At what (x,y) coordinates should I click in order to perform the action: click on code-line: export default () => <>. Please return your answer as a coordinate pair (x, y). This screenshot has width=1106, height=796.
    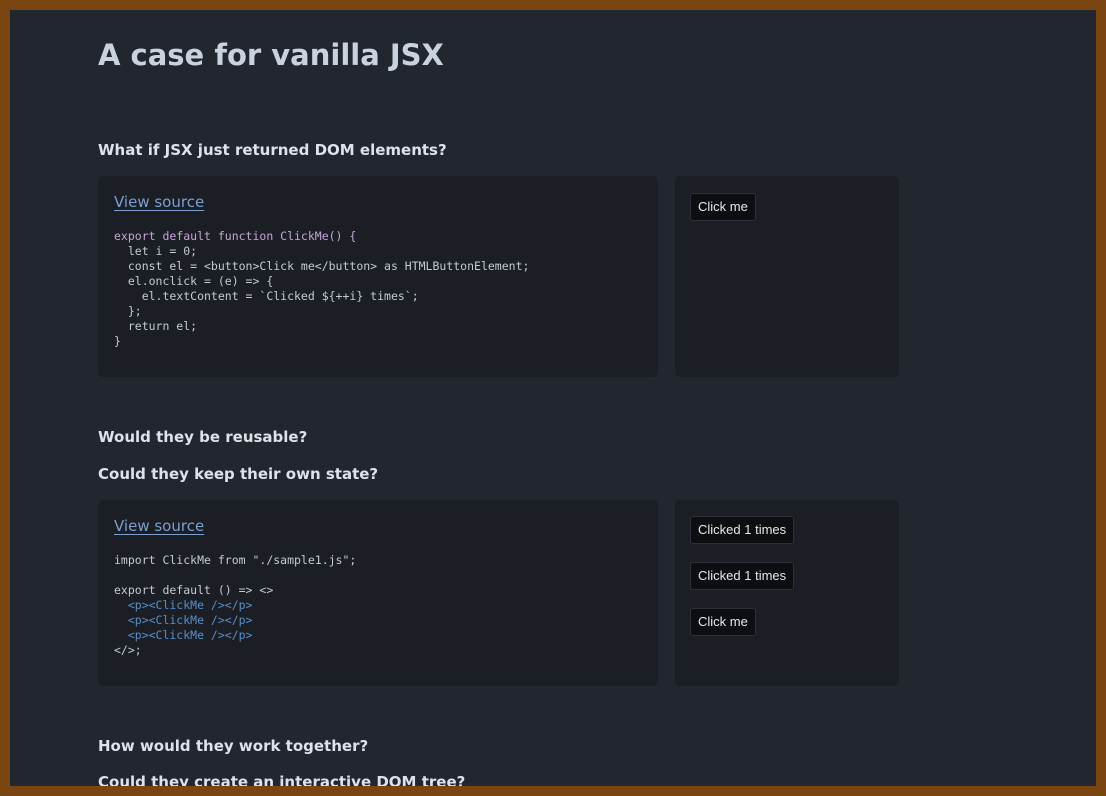
    Looking at the image, I should click on (194, 590).